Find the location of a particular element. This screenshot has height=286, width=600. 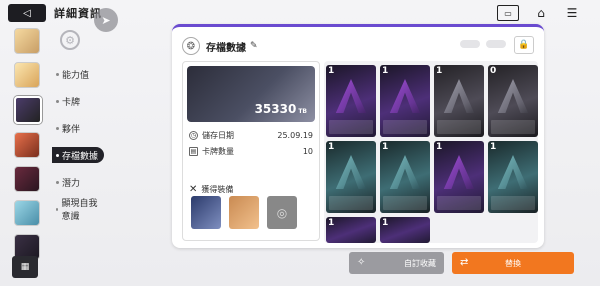

card-count-row: ▤ 卡牌數量 10 is located at coordinates (251, 151).